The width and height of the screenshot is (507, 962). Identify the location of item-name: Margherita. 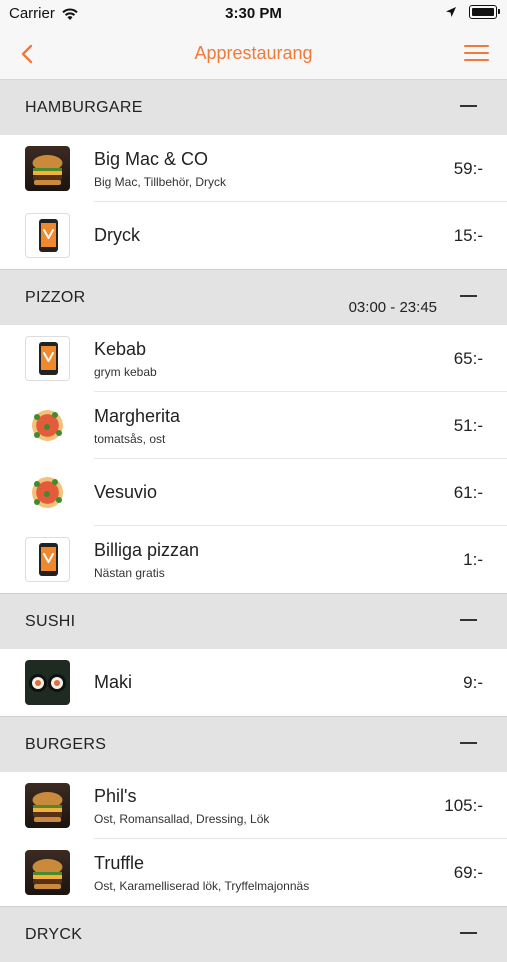
(137, 416).